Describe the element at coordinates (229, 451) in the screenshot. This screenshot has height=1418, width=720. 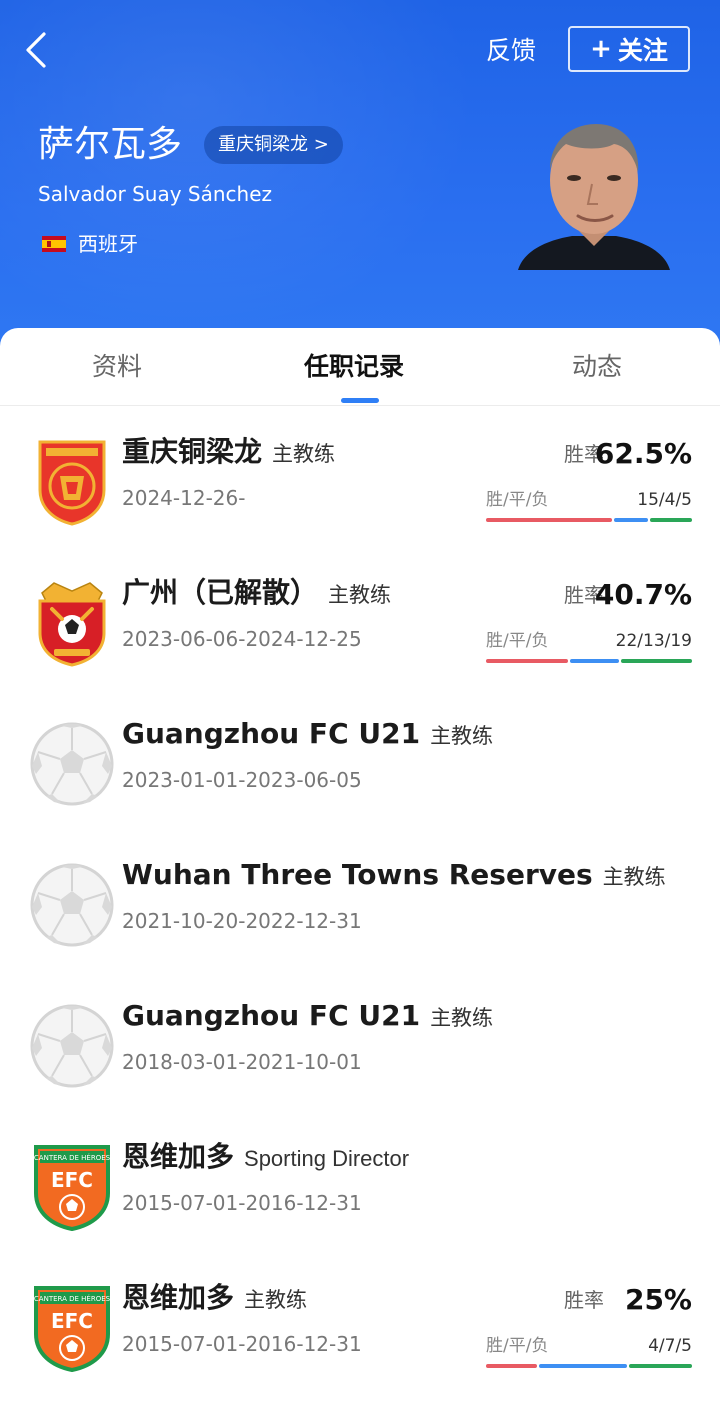
I see `club-name: 重庆铜梁龙 主教练` at that location.